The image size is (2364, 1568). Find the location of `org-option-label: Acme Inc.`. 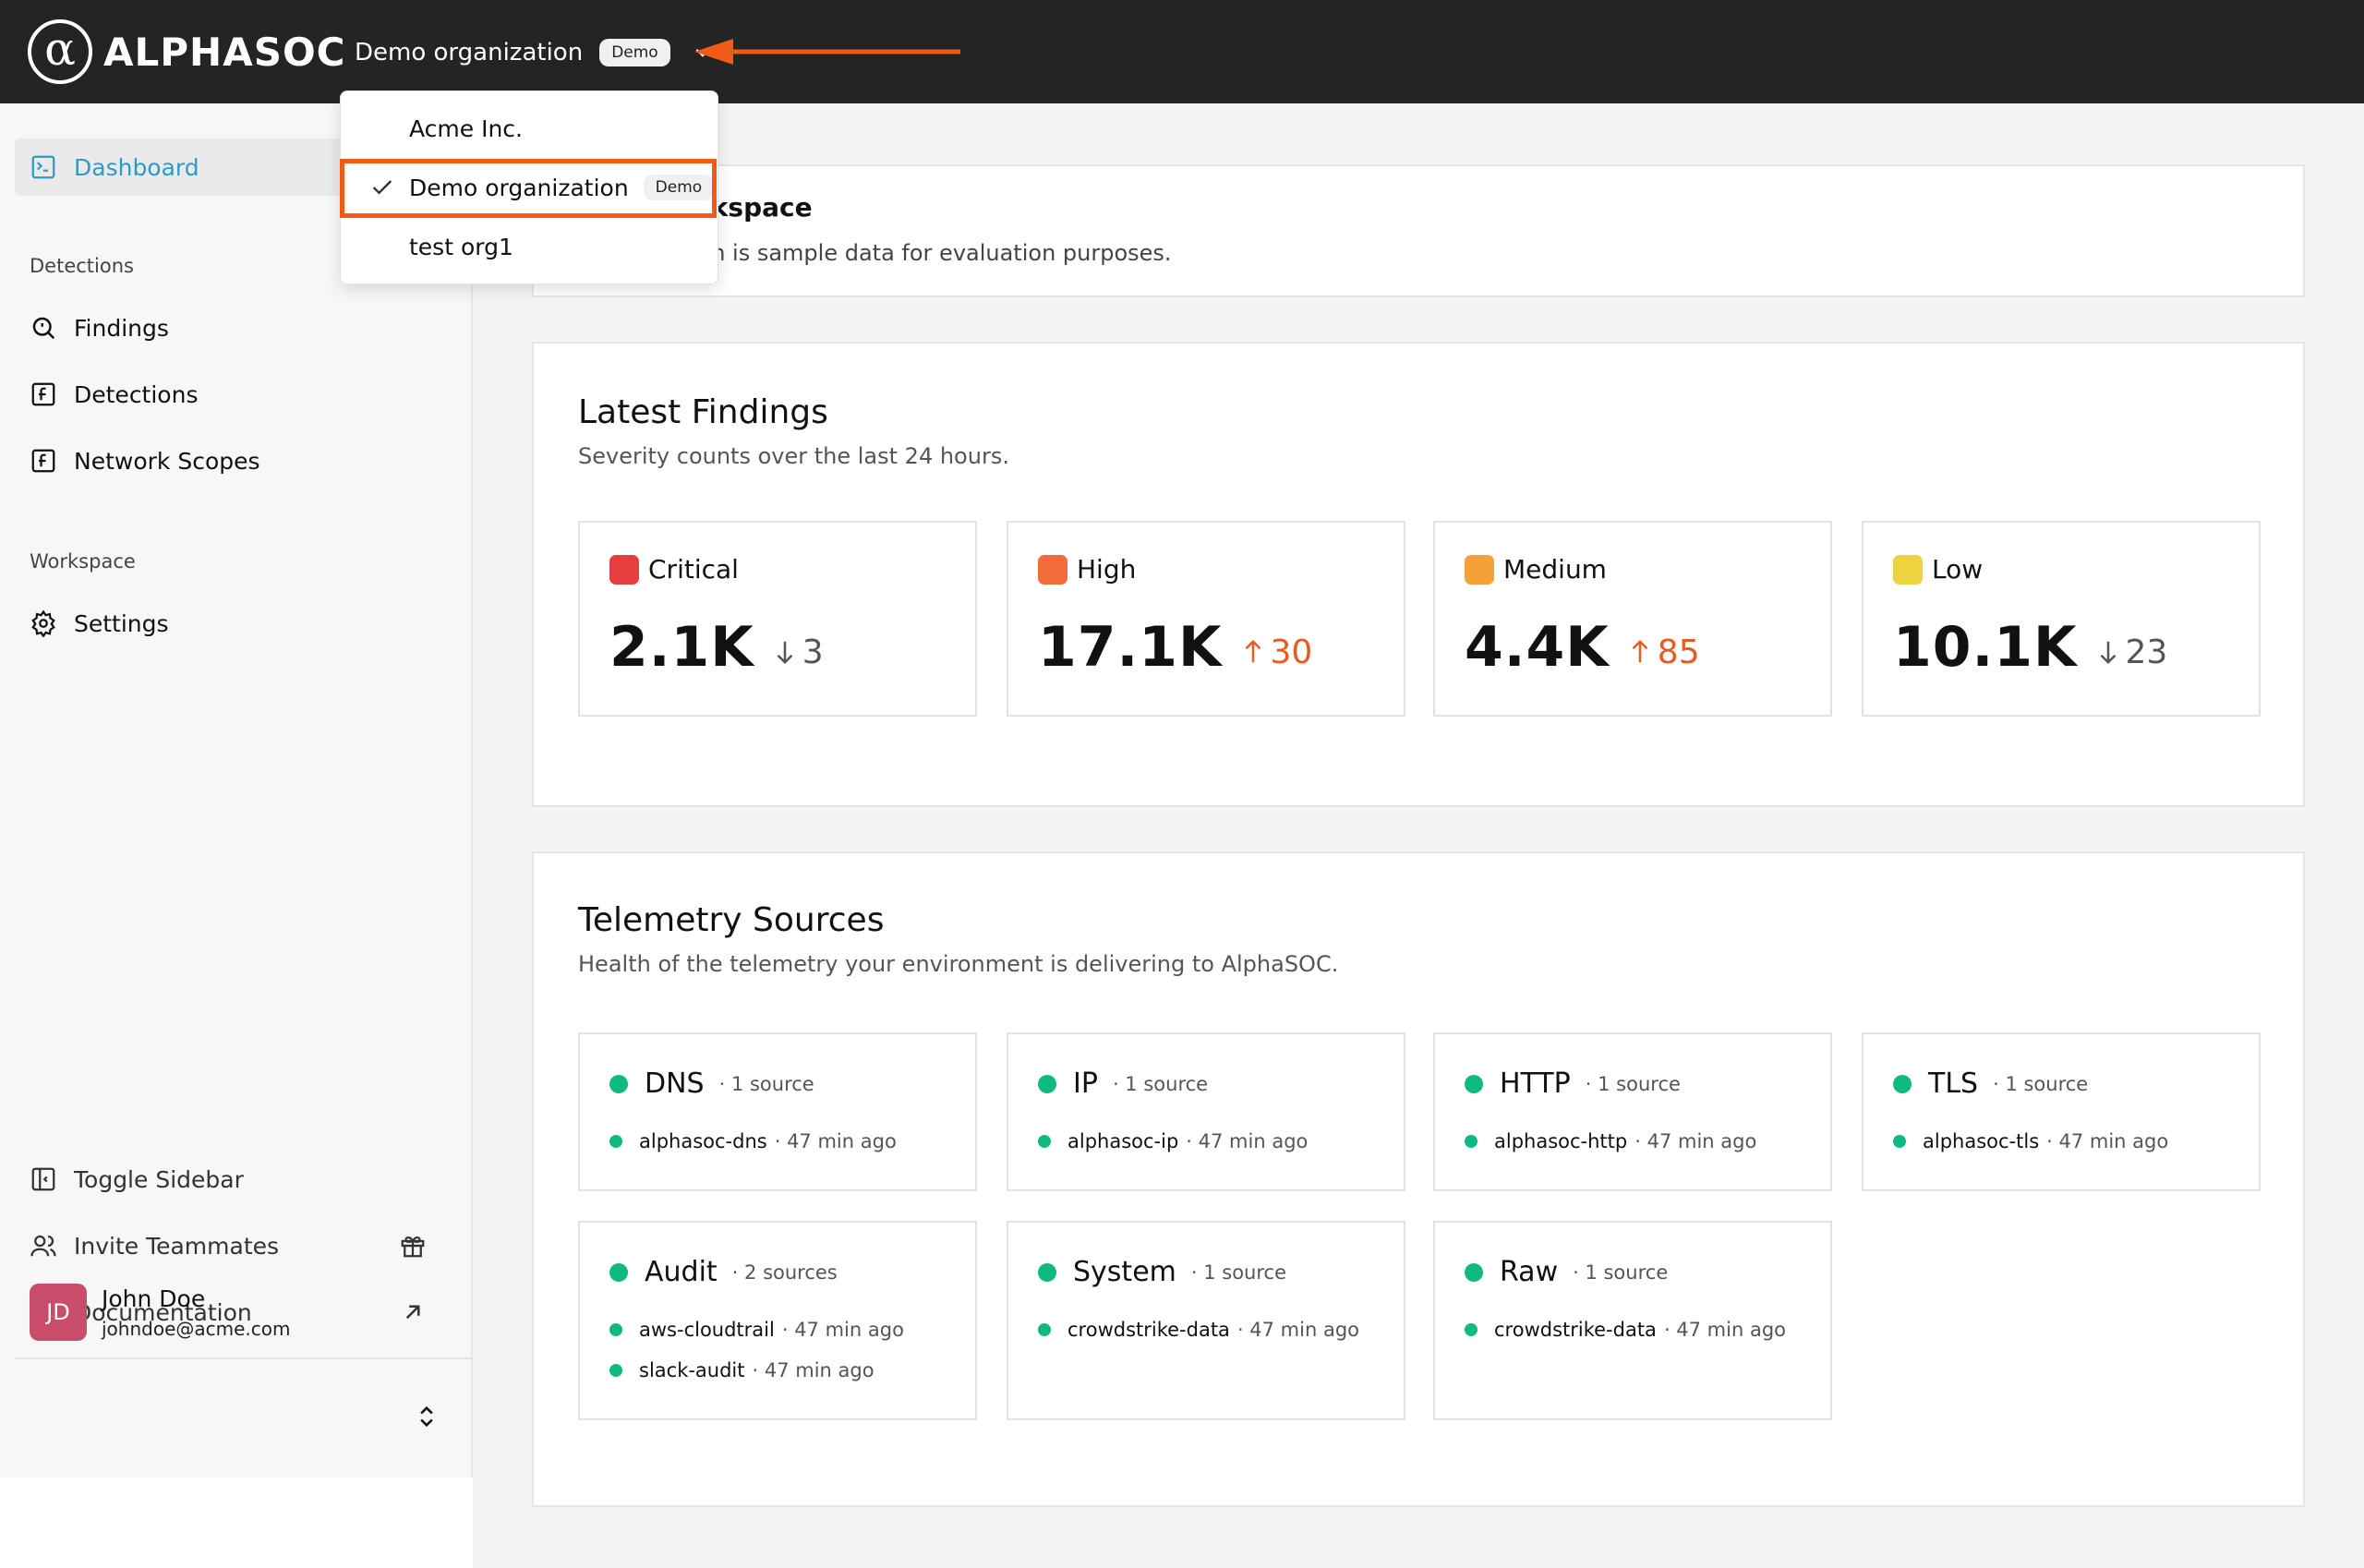

org-option-label: Acme Inc. is located at coordinates (466, 128).